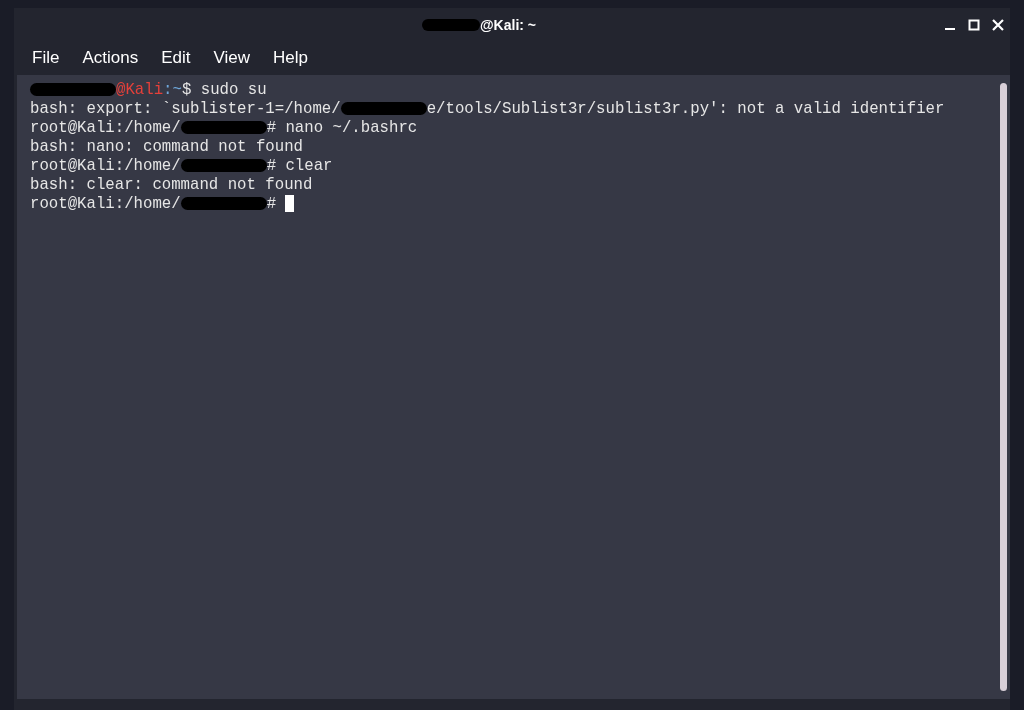 The width and height of the screenshot is (1024, 710). Describe the element at coordinates (342, 128) in the screenshot. I see `terminal-text: # nano ~/.bashrc` at that location.